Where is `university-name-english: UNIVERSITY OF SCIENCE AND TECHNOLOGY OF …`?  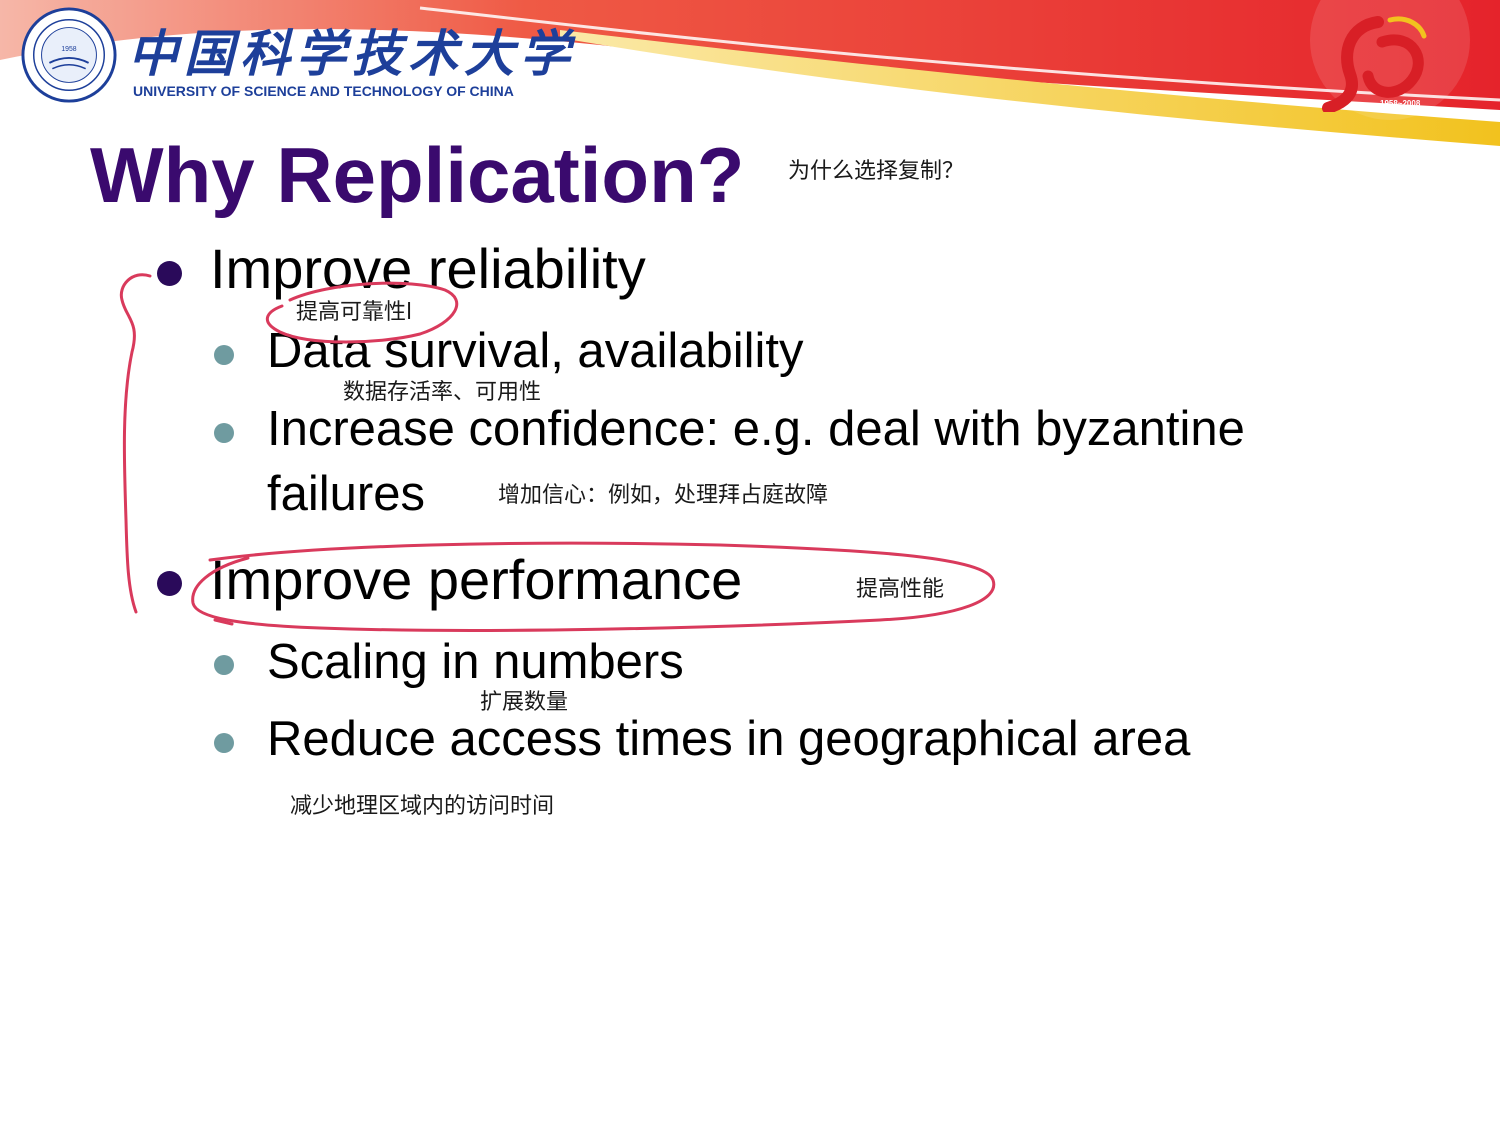 university-name-english: UNIVERSITY OF SCIENCE AND TECHNOLOGY OF … is located at coordinates (323, 91).